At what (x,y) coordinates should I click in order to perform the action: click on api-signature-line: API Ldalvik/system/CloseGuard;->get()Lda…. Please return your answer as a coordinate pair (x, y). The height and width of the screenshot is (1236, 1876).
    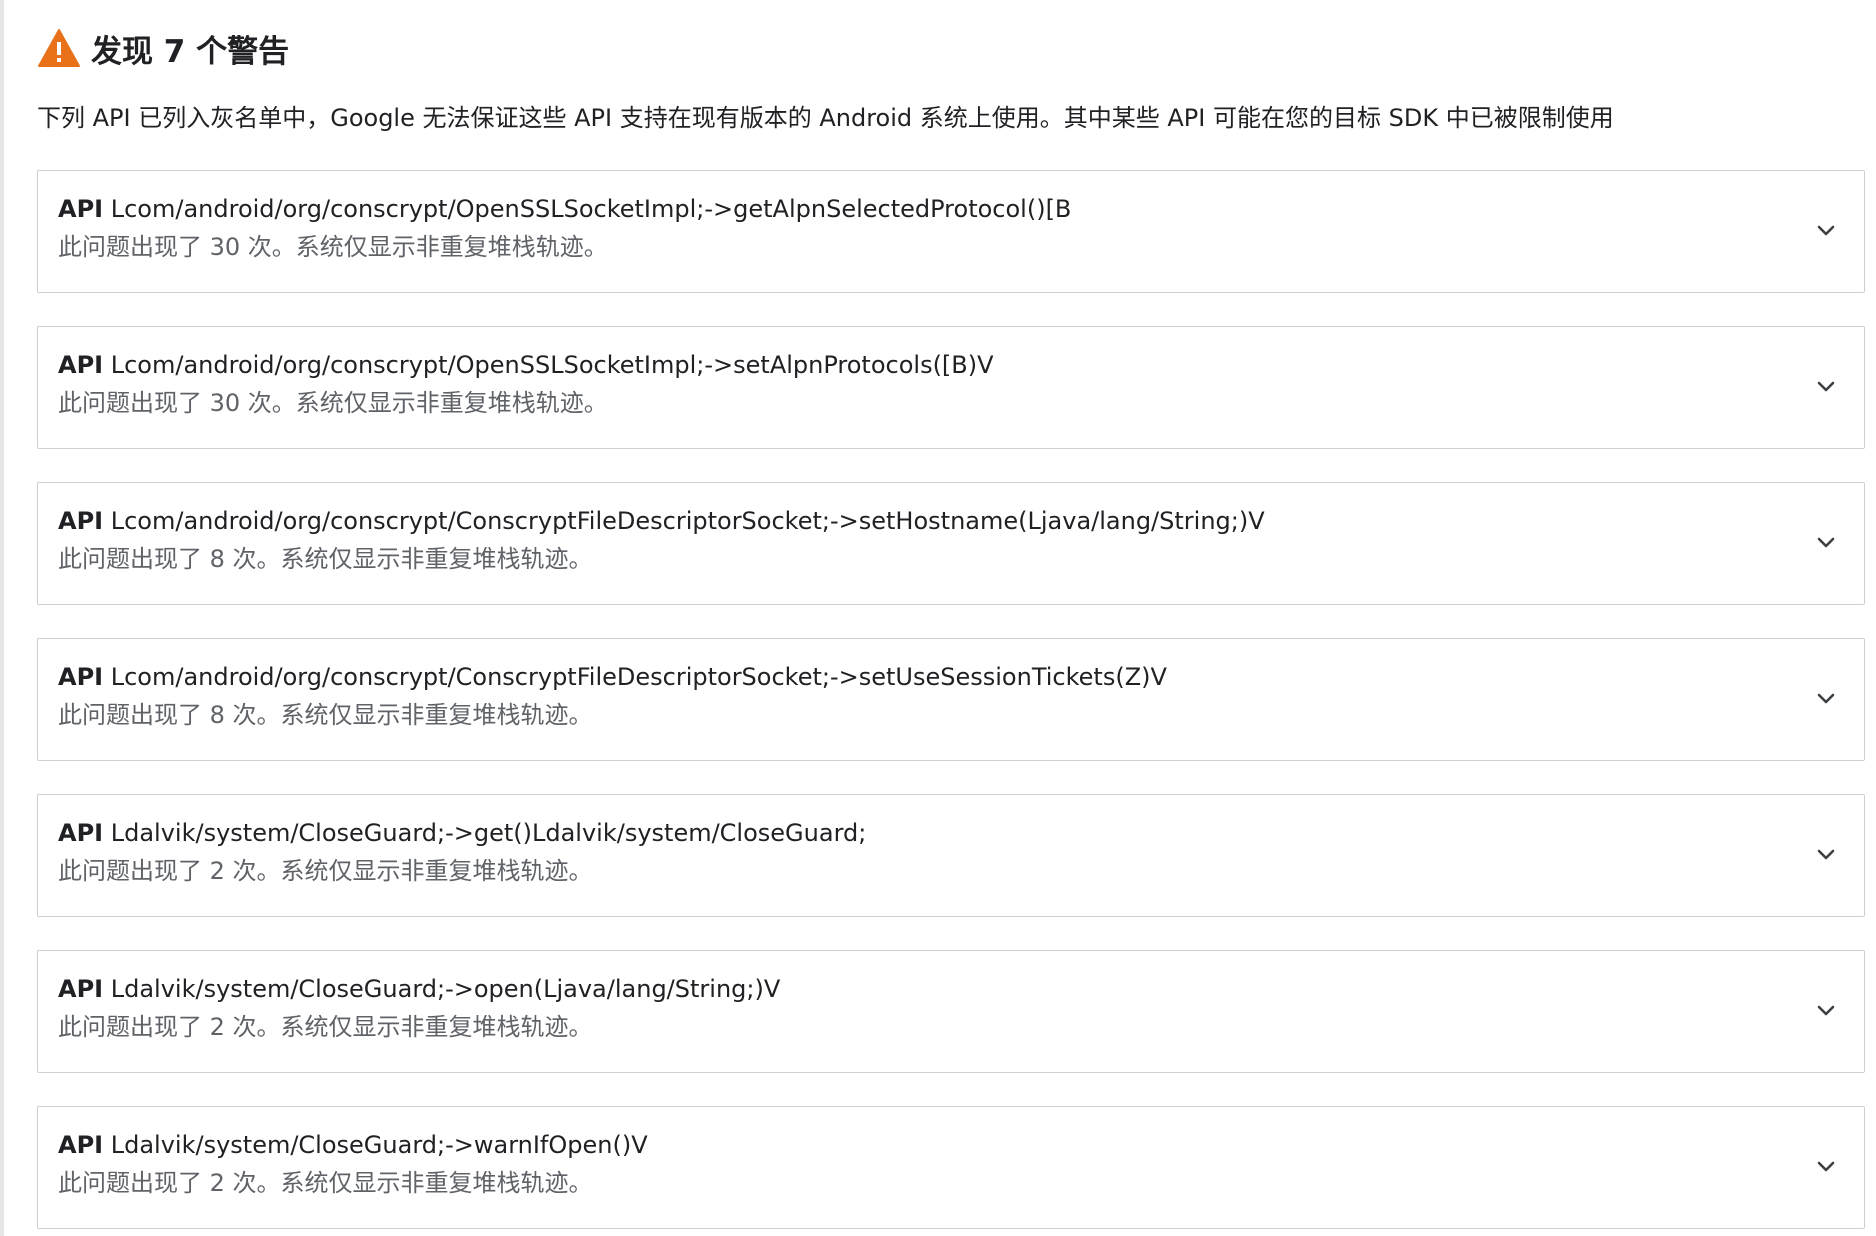
    Looking at the image, I should click on (921, 833).